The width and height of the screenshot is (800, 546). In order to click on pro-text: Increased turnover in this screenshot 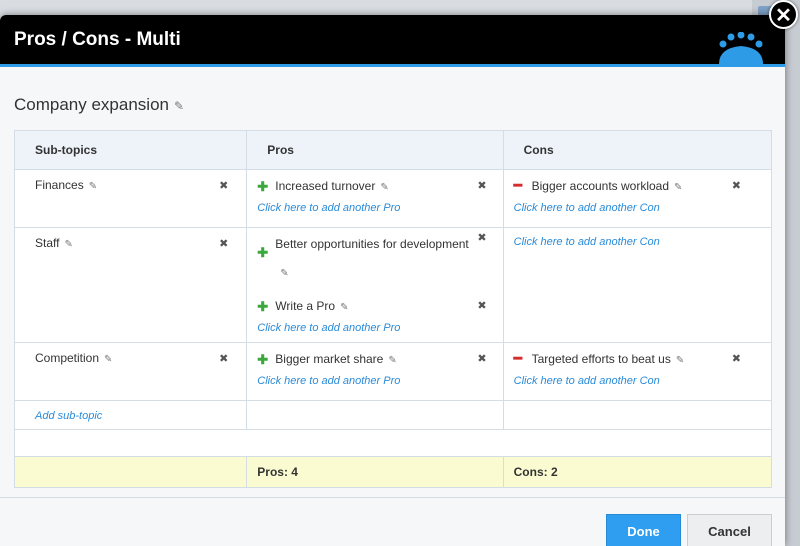, I will do `click(325, 186)`.